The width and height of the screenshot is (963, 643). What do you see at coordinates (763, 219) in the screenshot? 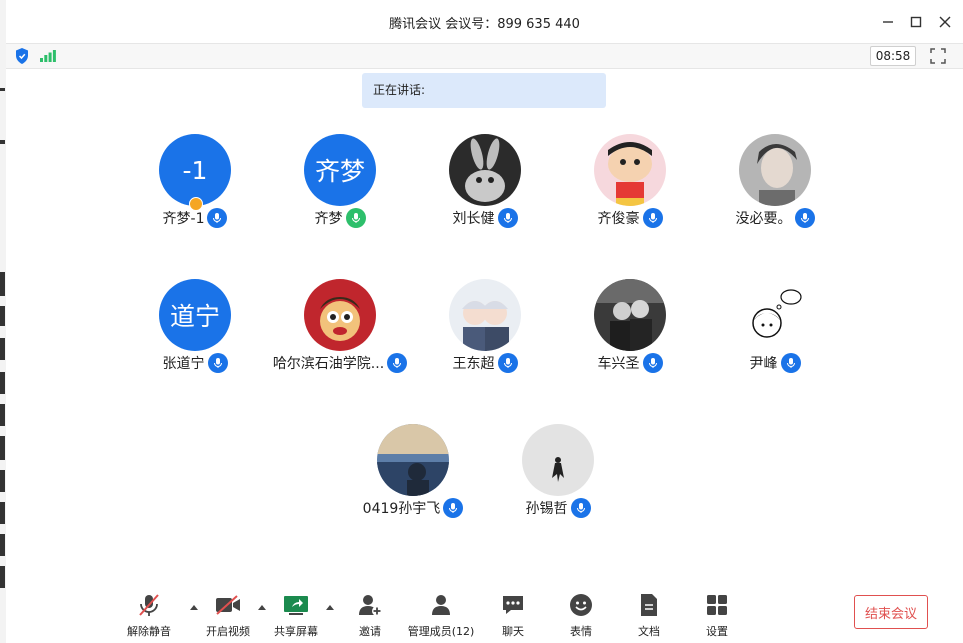
I see `participant-name: 没必要。` at bounding box center [763, 219].